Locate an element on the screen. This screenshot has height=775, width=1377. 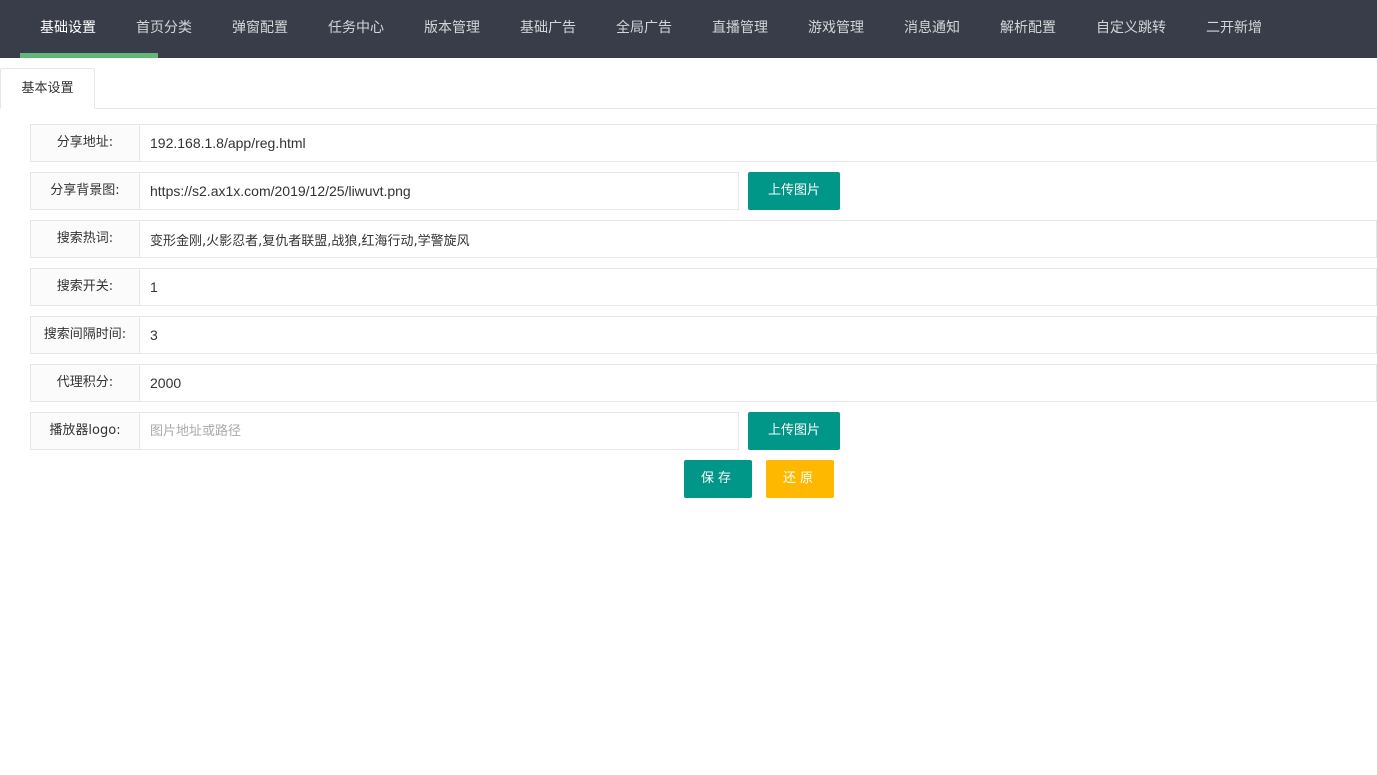
search-hot-input is located at coordinates (758, 239).